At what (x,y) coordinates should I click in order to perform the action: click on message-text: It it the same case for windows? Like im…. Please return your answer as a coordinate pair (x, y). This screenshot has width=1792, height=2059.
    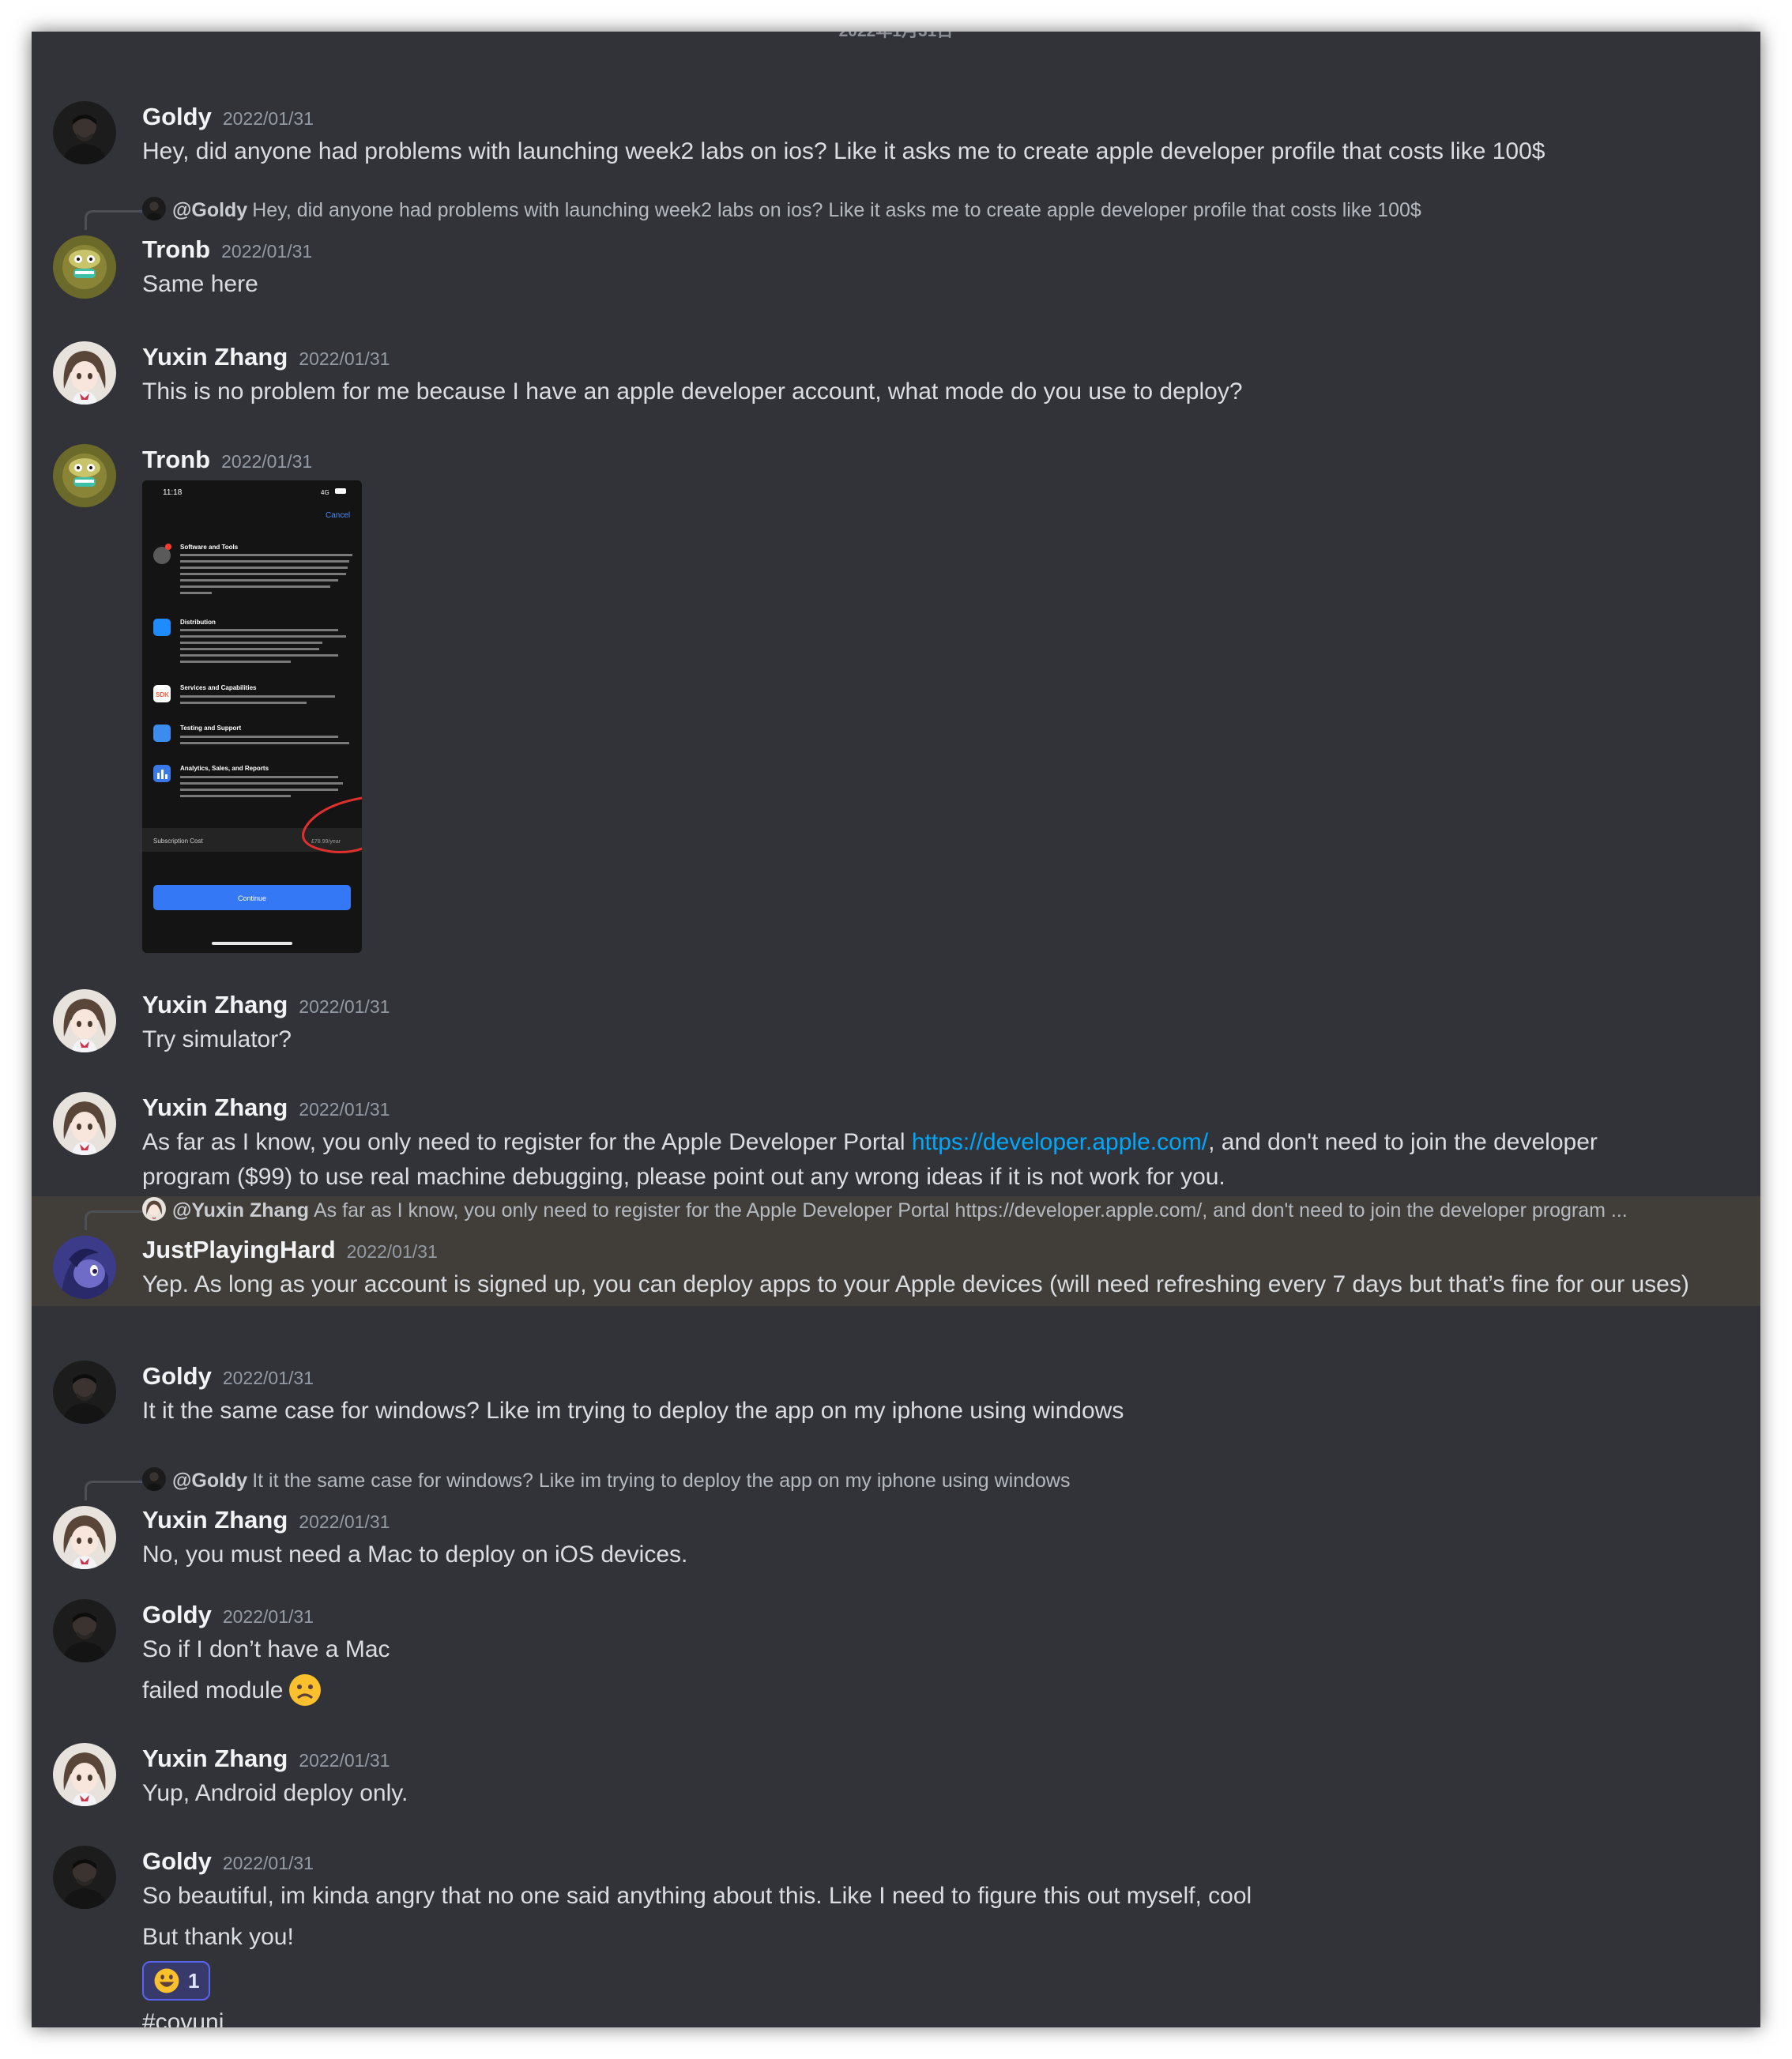
    Looking at the image, I should click on (633, 1411).